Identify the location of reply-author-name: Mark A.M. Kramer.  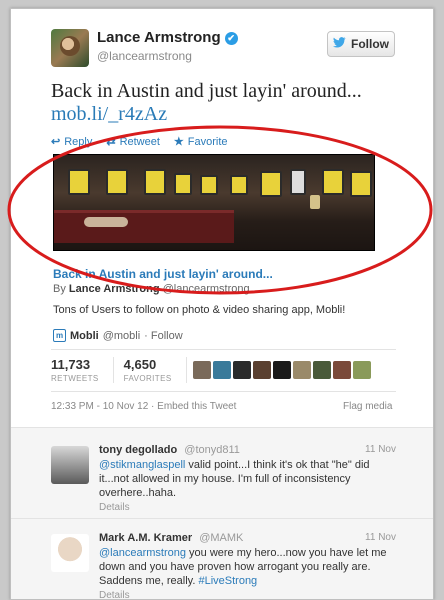
(146, 538).